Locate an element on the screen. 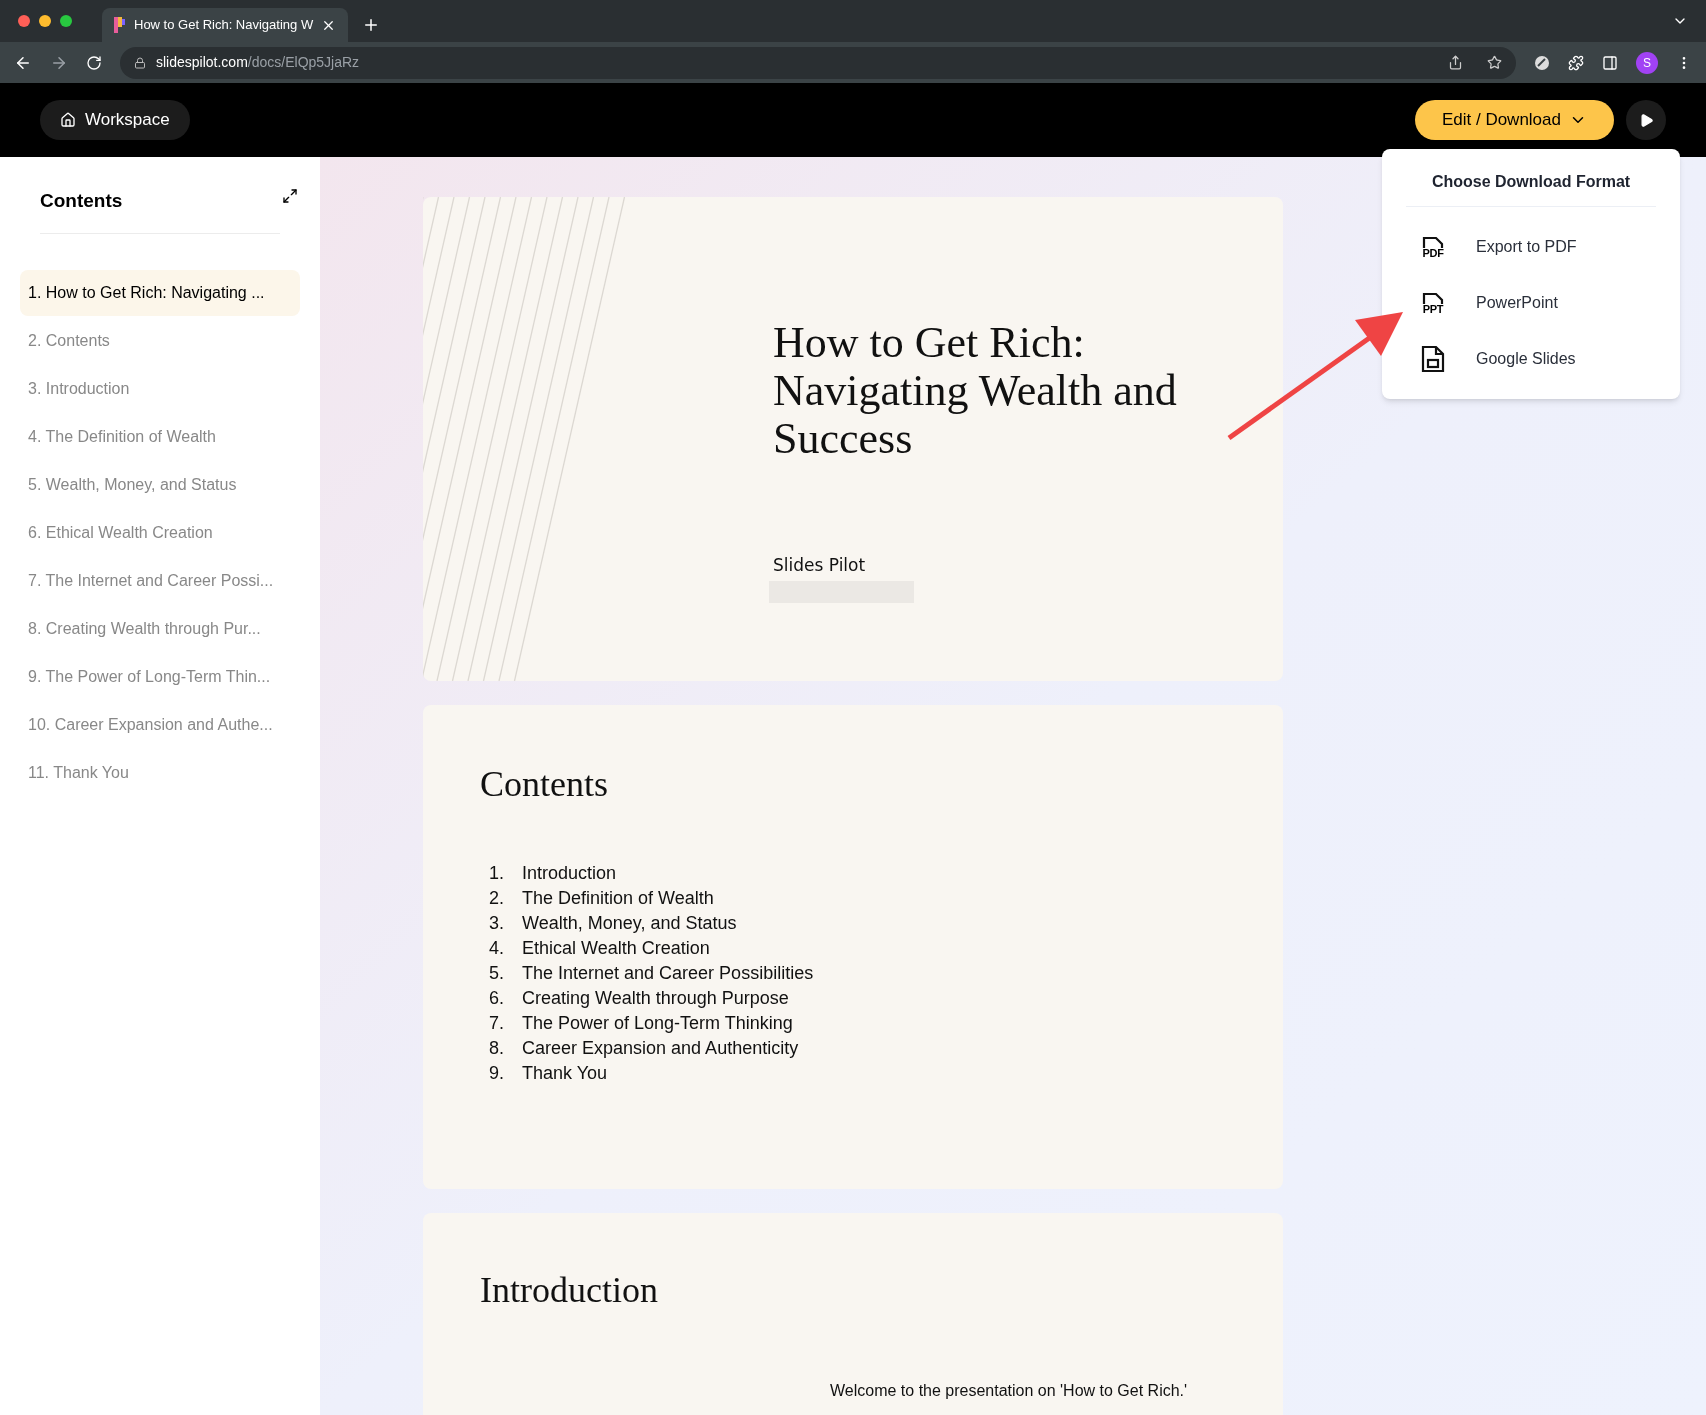 This screenshot has height=1415, width=1706. browser-tab: How to Get Rich: Navigating W is located at coordinates (225, 25).